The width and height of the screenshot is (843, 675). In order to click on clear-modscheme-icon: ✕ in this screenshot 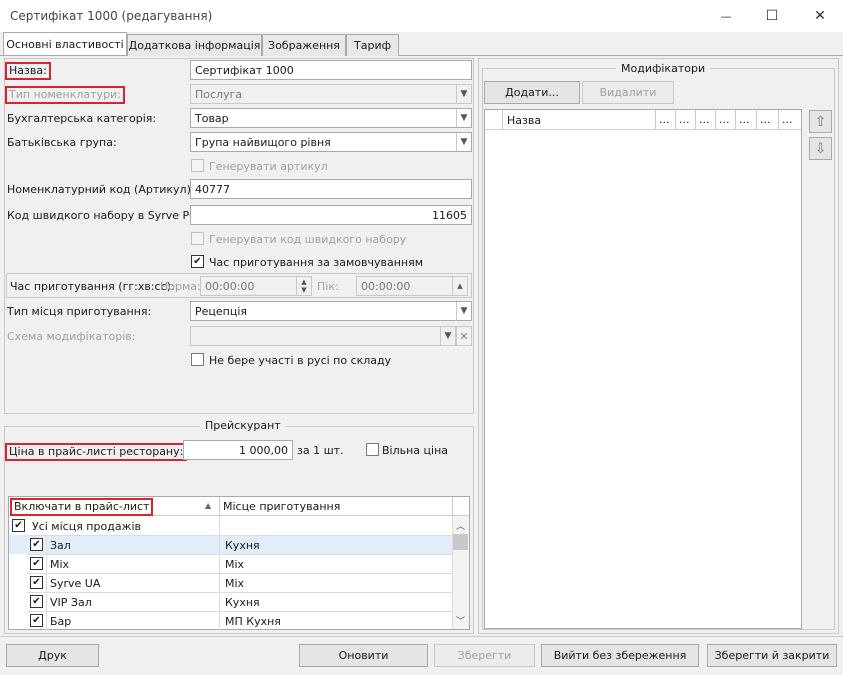, I will do `click(464, 336)`.